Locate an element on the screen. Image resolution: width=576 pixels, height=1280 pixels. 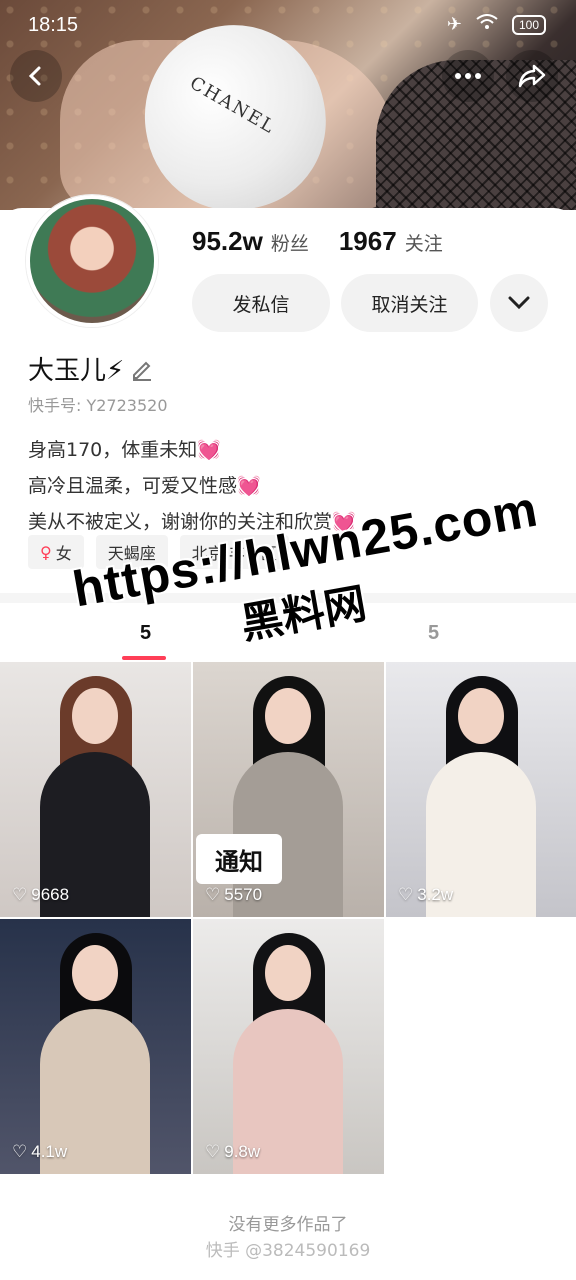
back-icon is located at coordinates (34, 76).